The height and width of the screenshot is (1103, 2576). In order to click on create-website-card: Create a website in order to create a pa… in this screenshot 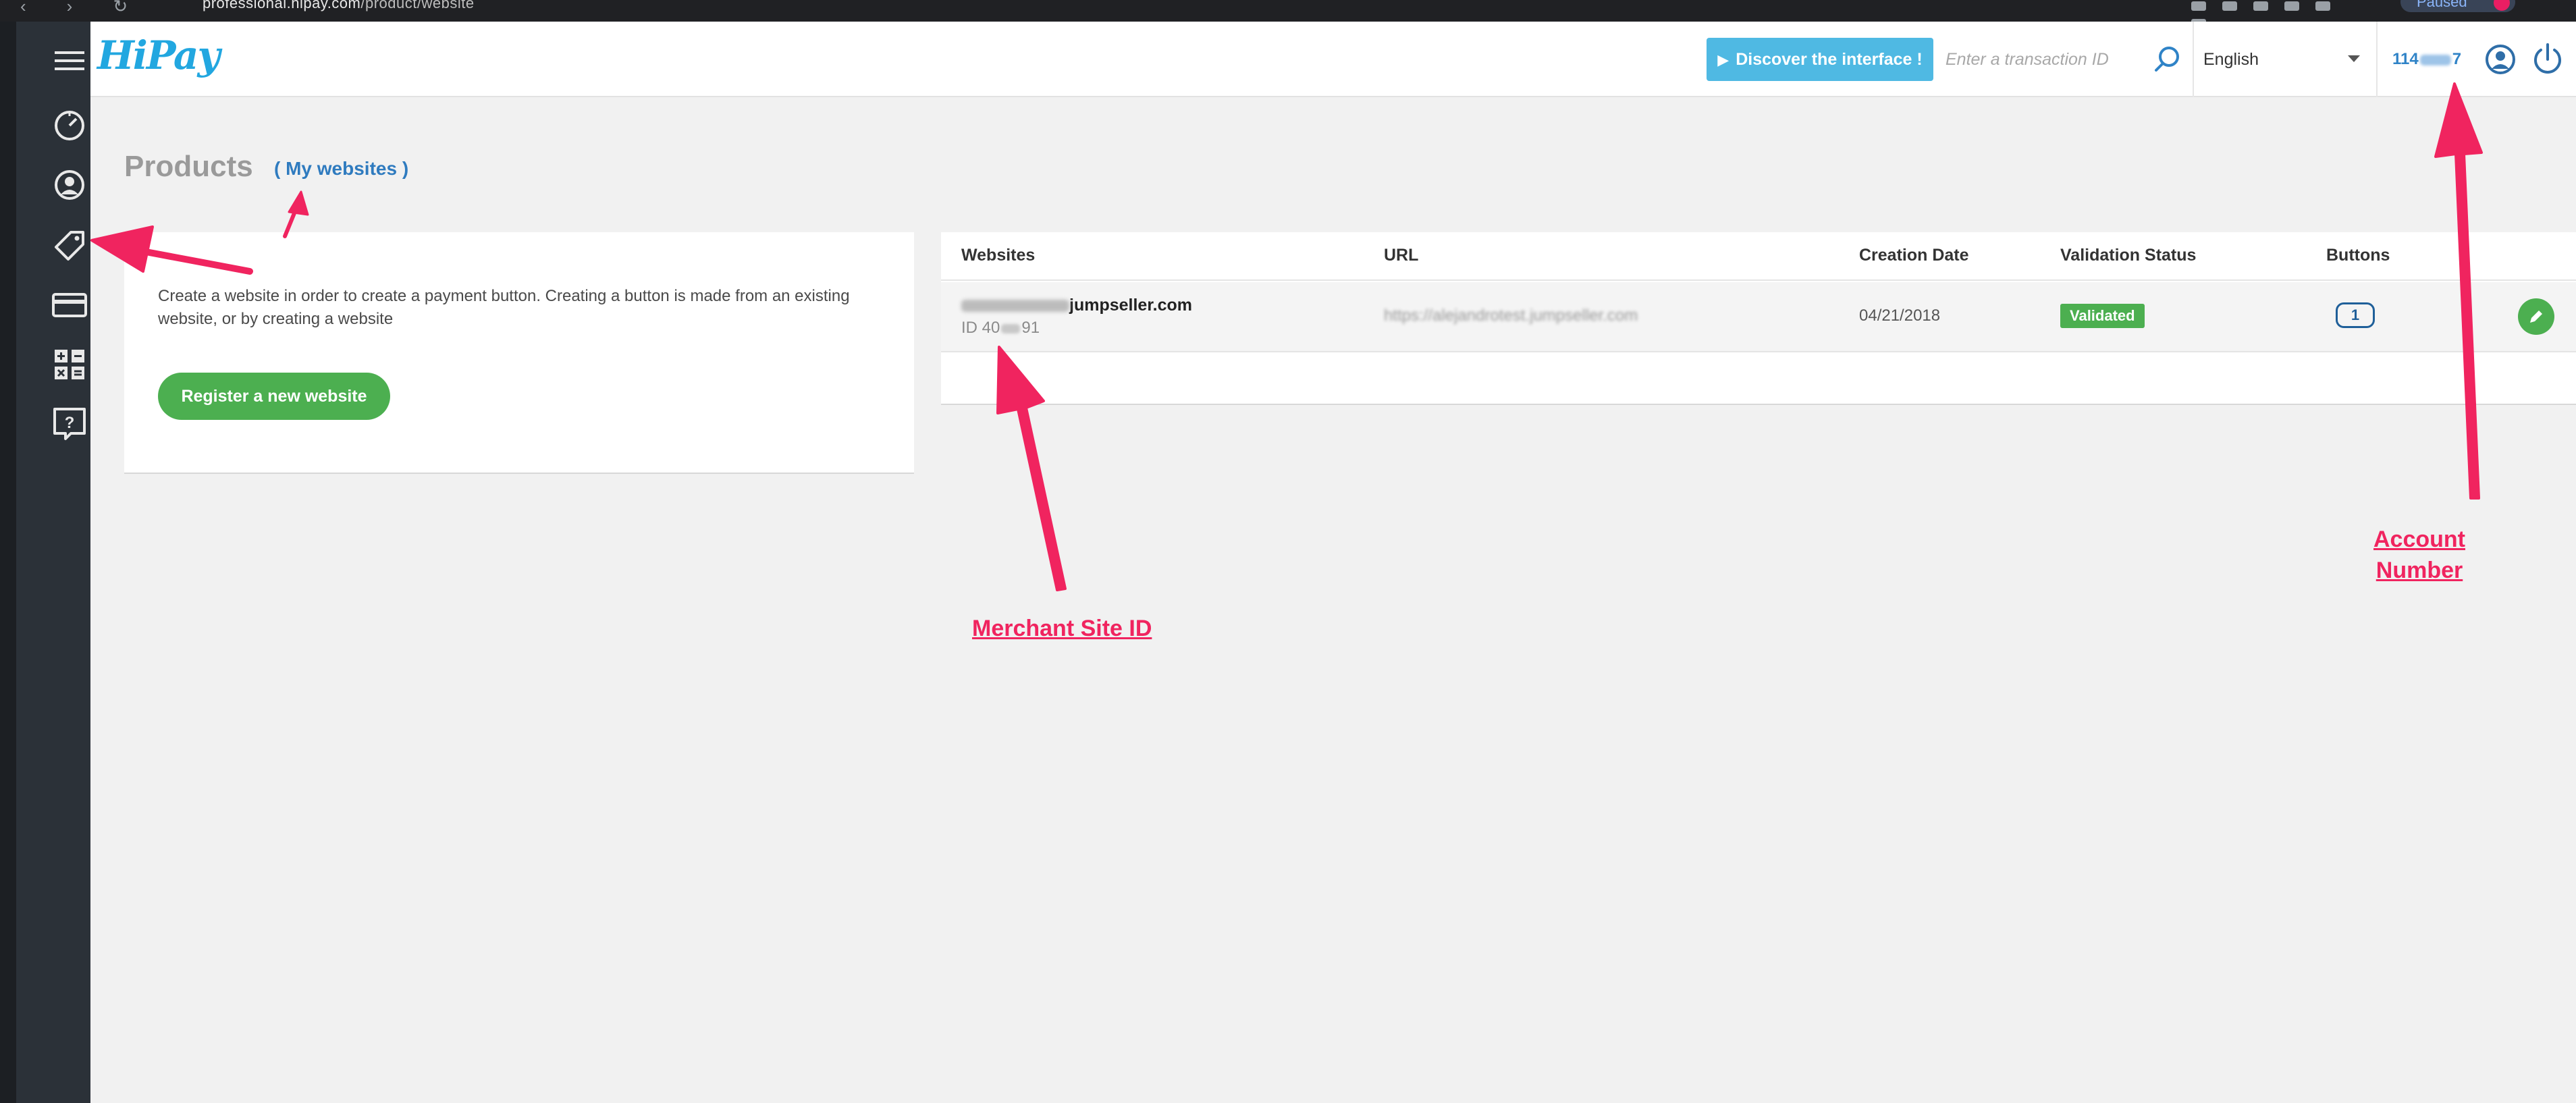, I will do `click(519, 353)`.